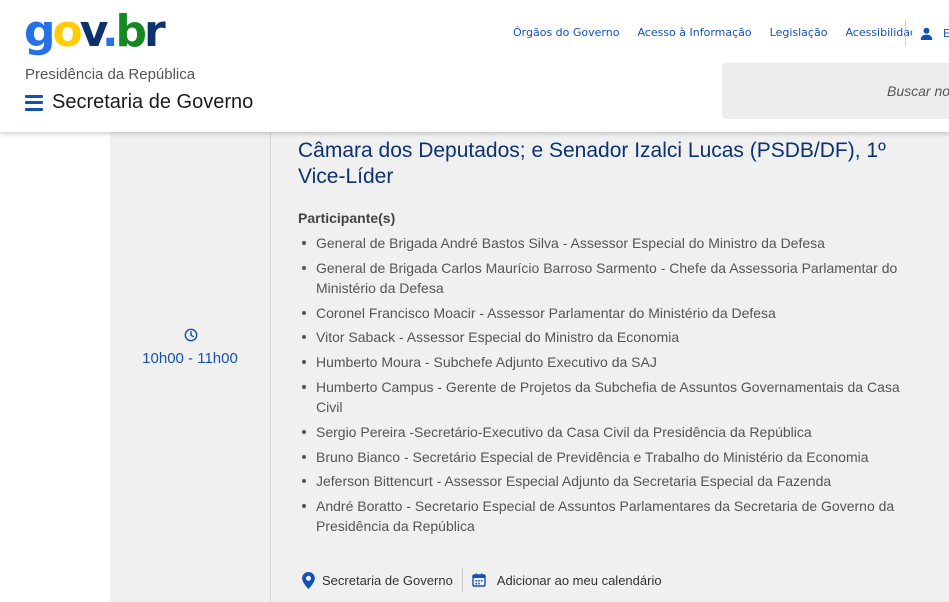 The image size is (949, 602). I want to click on site-title: Secretaria de Governo, so click(152, 102).